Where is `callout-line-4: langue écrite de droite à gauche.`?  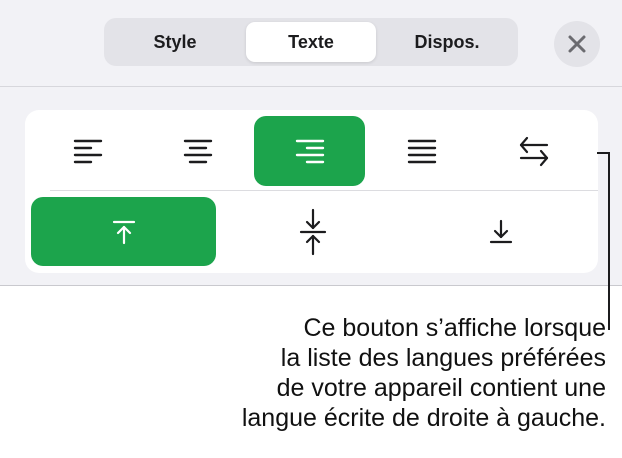
callout-line-4: langue écrite de droite à gauche. is located at coordinates (423, 418).